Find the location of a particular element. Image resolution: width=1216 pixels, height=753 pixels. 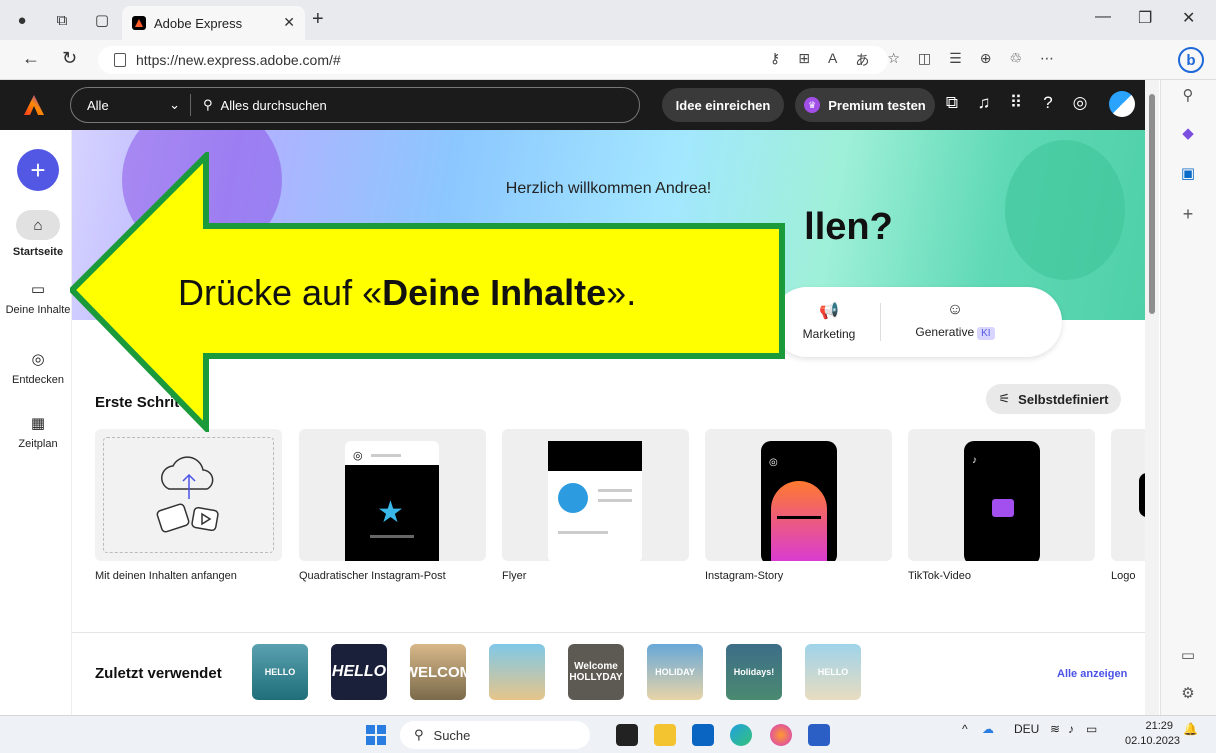

post-image: ★ is located at coordinates (392, 513).